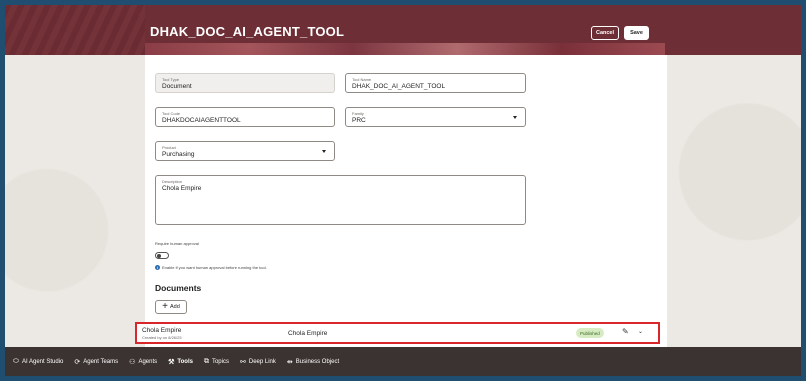 This screenshot has height=381, width=806. Describe the element at coordinates (340, 200) in the screenshot. I see `description-textarea: Description Chola Empire` at that location.